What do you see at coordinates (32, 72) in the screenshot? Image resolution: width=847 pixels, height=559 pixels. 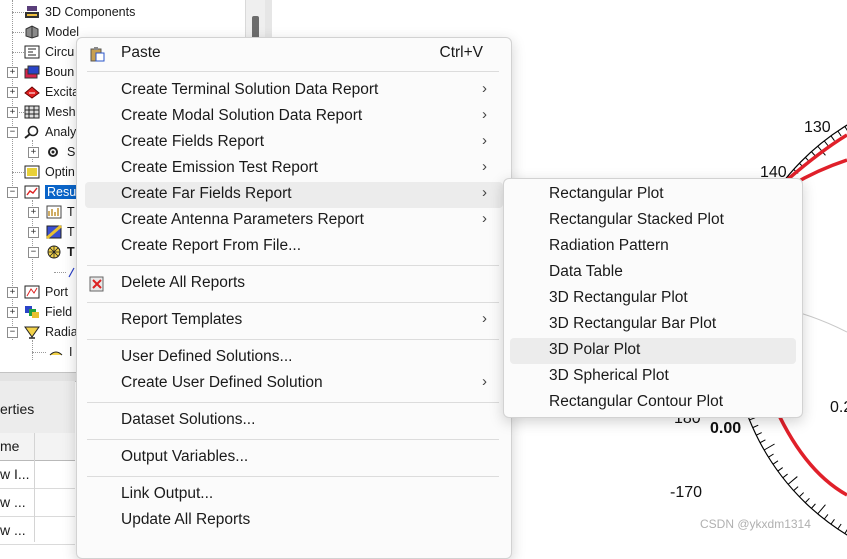 I see `boundary-icon` at bounding box center [32, 72].